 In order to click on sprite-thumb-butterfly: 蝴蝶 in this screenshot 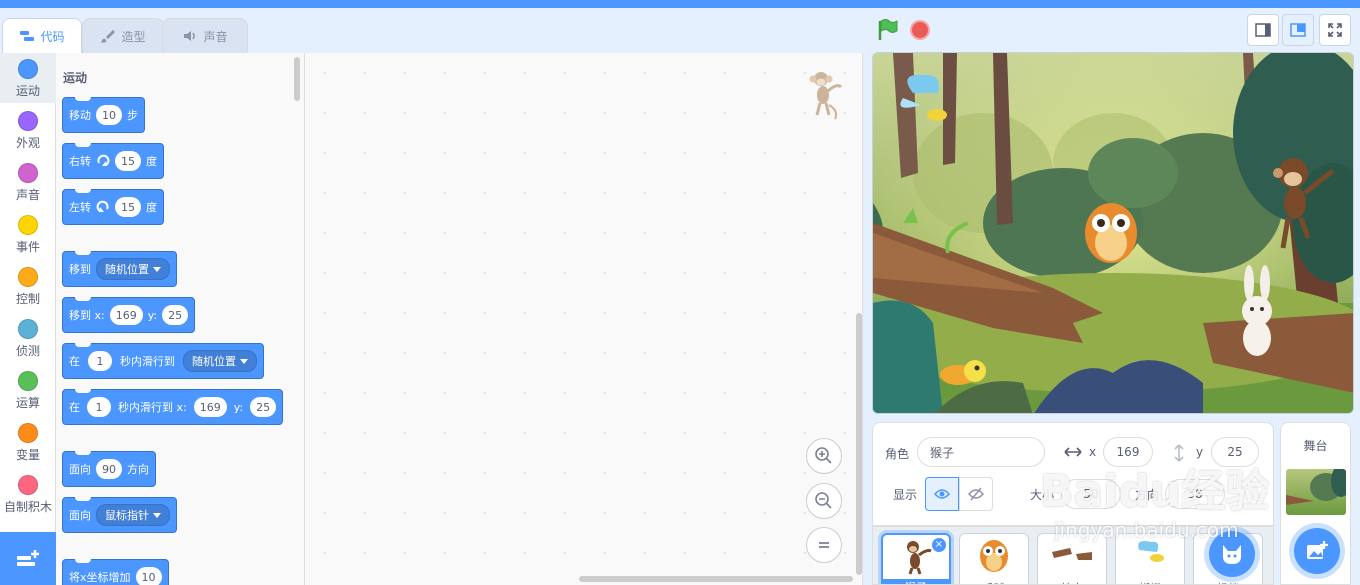, I will do `click(1150, 558)`.